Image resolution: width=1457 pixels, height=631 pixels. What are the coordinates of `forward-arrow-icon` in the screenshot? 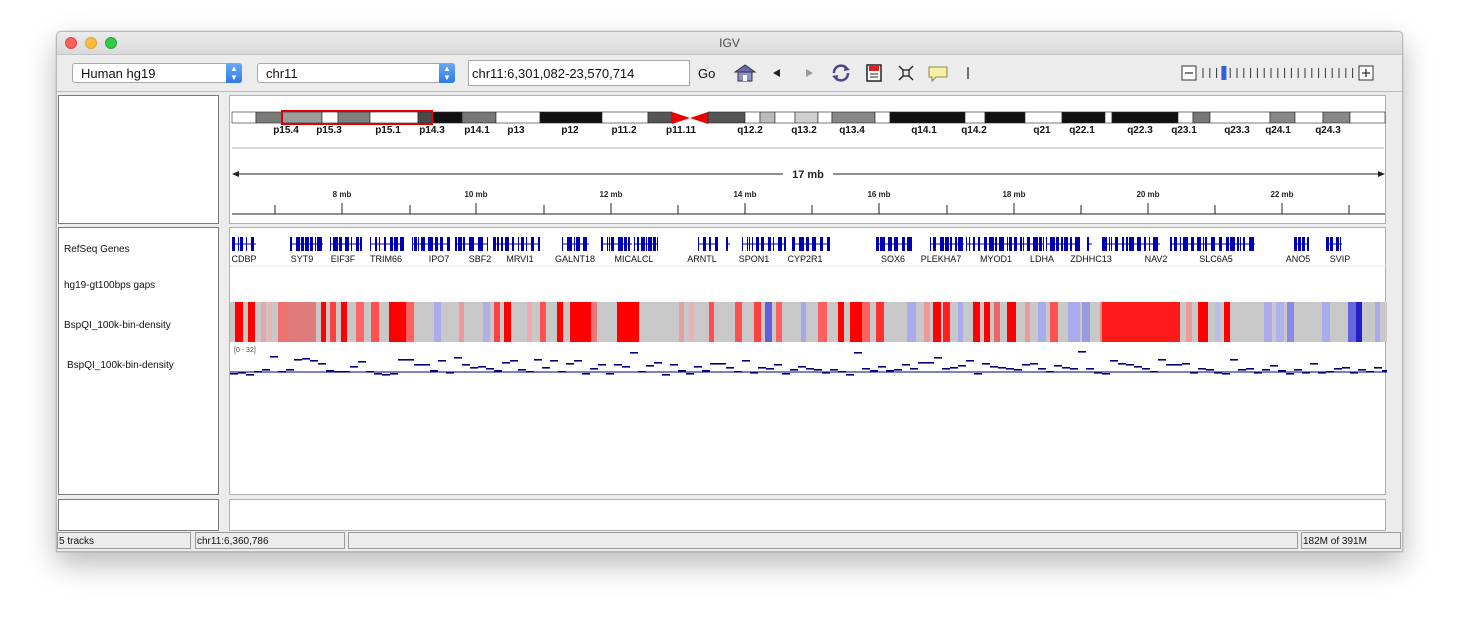 It's located at (809, 73).